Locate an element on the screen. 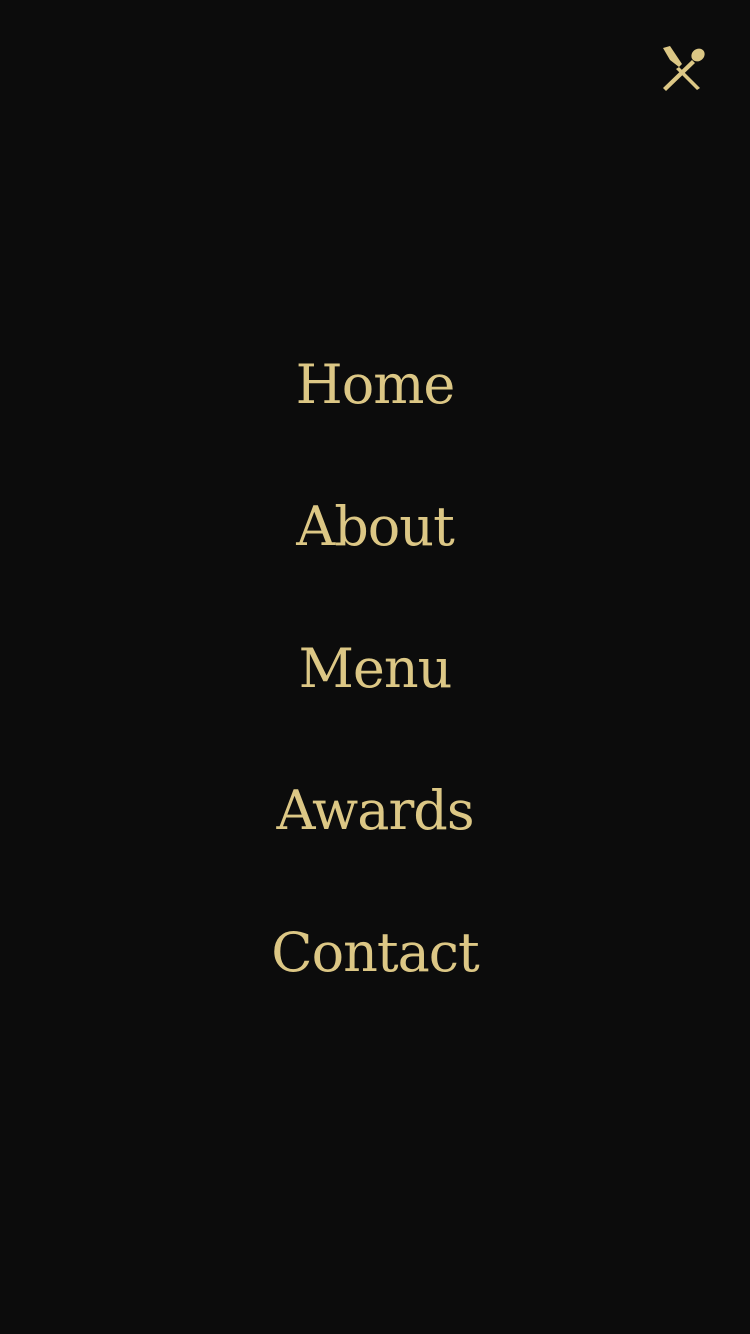  nav-item-awards: Awards is located at coordinates (375, 842).